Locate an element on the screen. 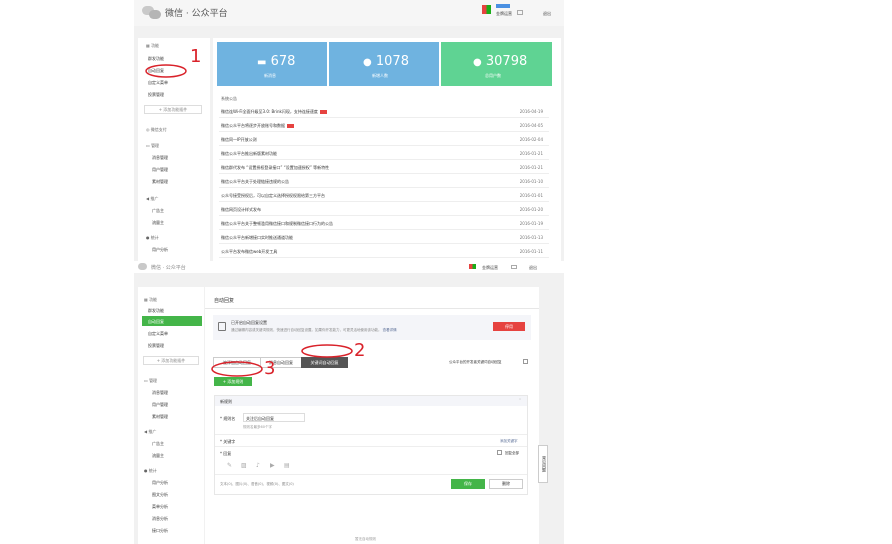 This screenshot has width=892, height=544. annotation-label-1: 1 is located at coordinates (196, 56).